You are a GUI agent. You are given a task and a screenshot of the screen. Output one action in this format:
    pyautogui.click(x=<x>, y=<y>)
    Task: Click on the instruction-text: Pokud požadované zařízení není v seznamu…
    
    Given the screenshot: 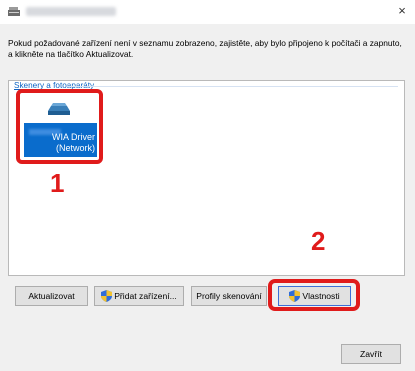 What is the action you would take?
    pyautogui.click(x=205, y=48)
    